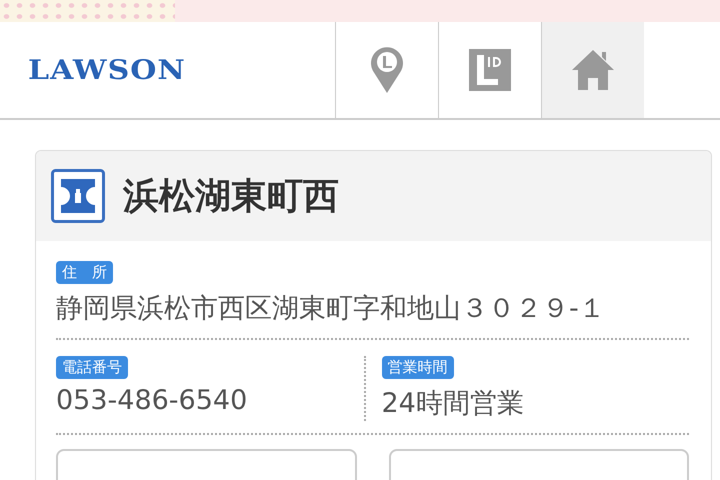  I want to click on field-label: 営業時間, so click(418, 367).